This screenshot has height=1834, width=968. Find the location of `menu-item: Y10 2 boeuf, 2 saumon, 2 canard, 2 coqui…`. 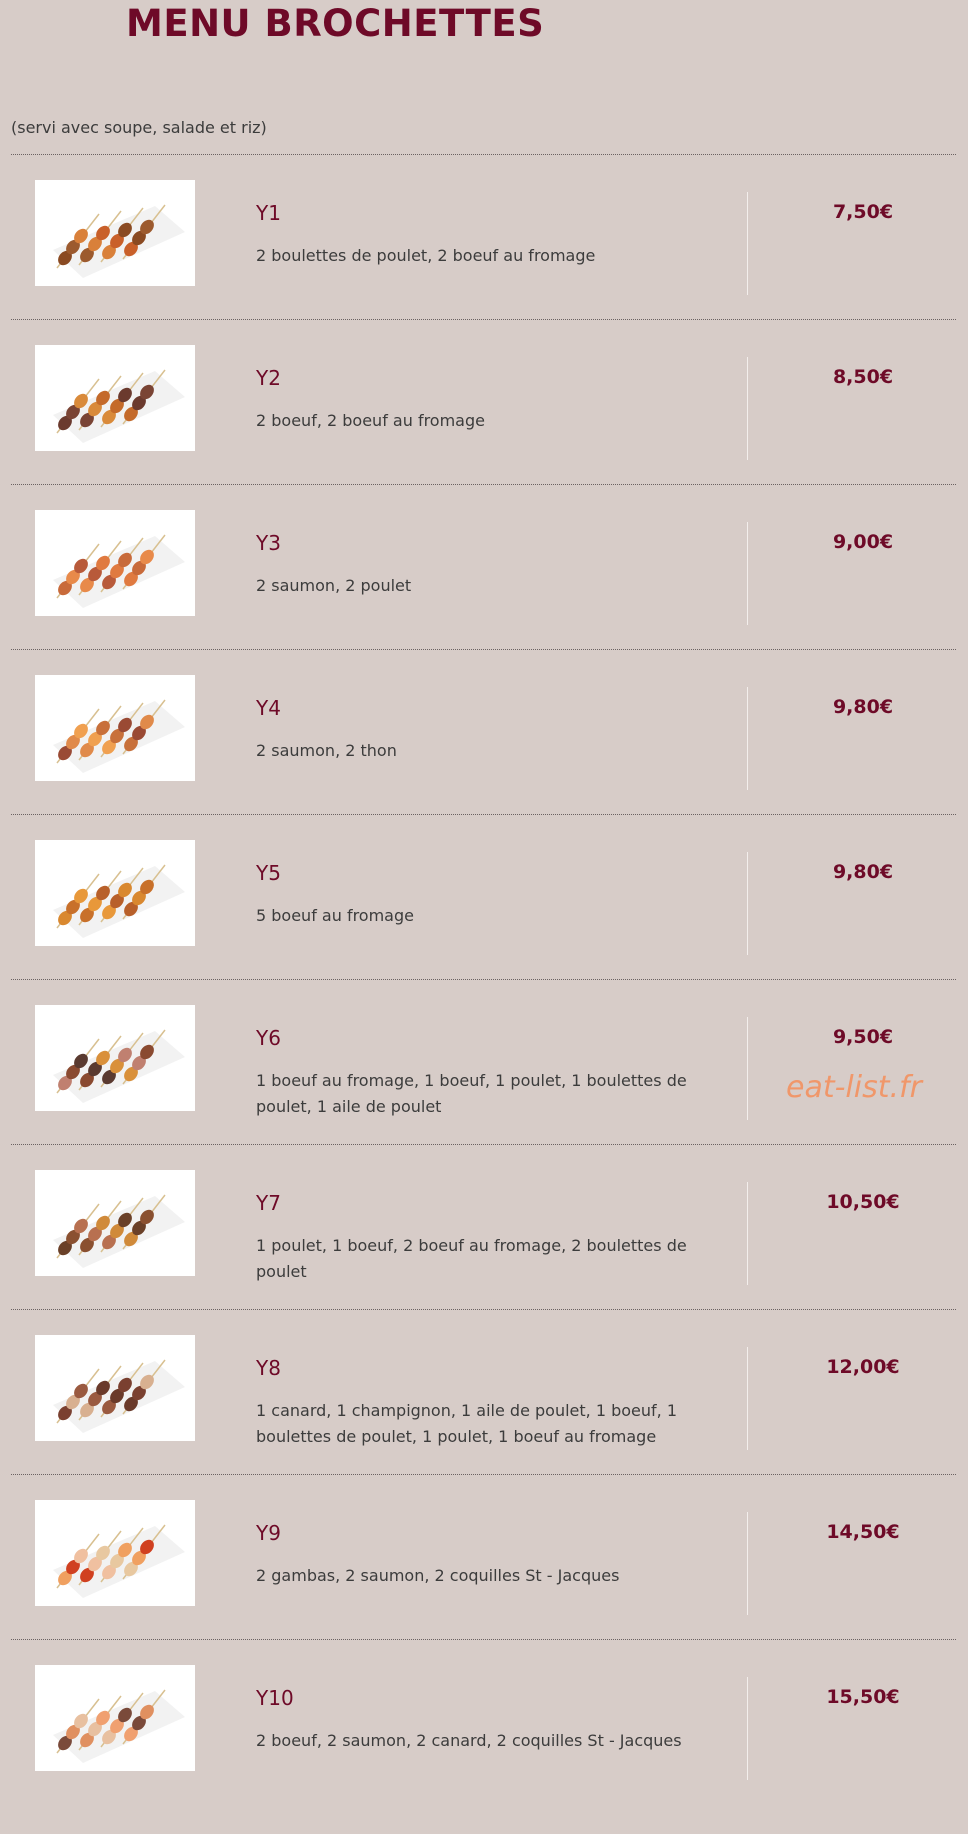

menu-item: Y10 2 boeuf, 2 saumon, 2 canard, 2 coqui… is located at coordinates (483, 1721).